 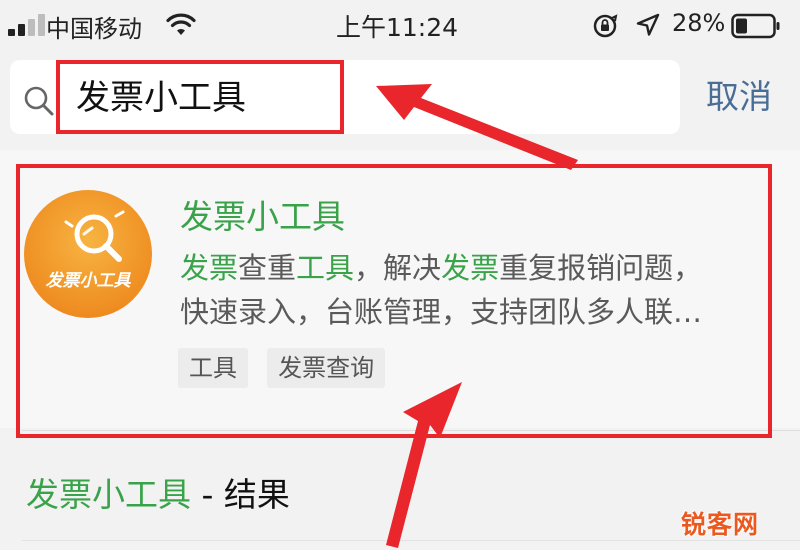 What do you see at coordinates (648, 24) in the screenshot?
I see `location-icon` at bounding box center [648, 24].